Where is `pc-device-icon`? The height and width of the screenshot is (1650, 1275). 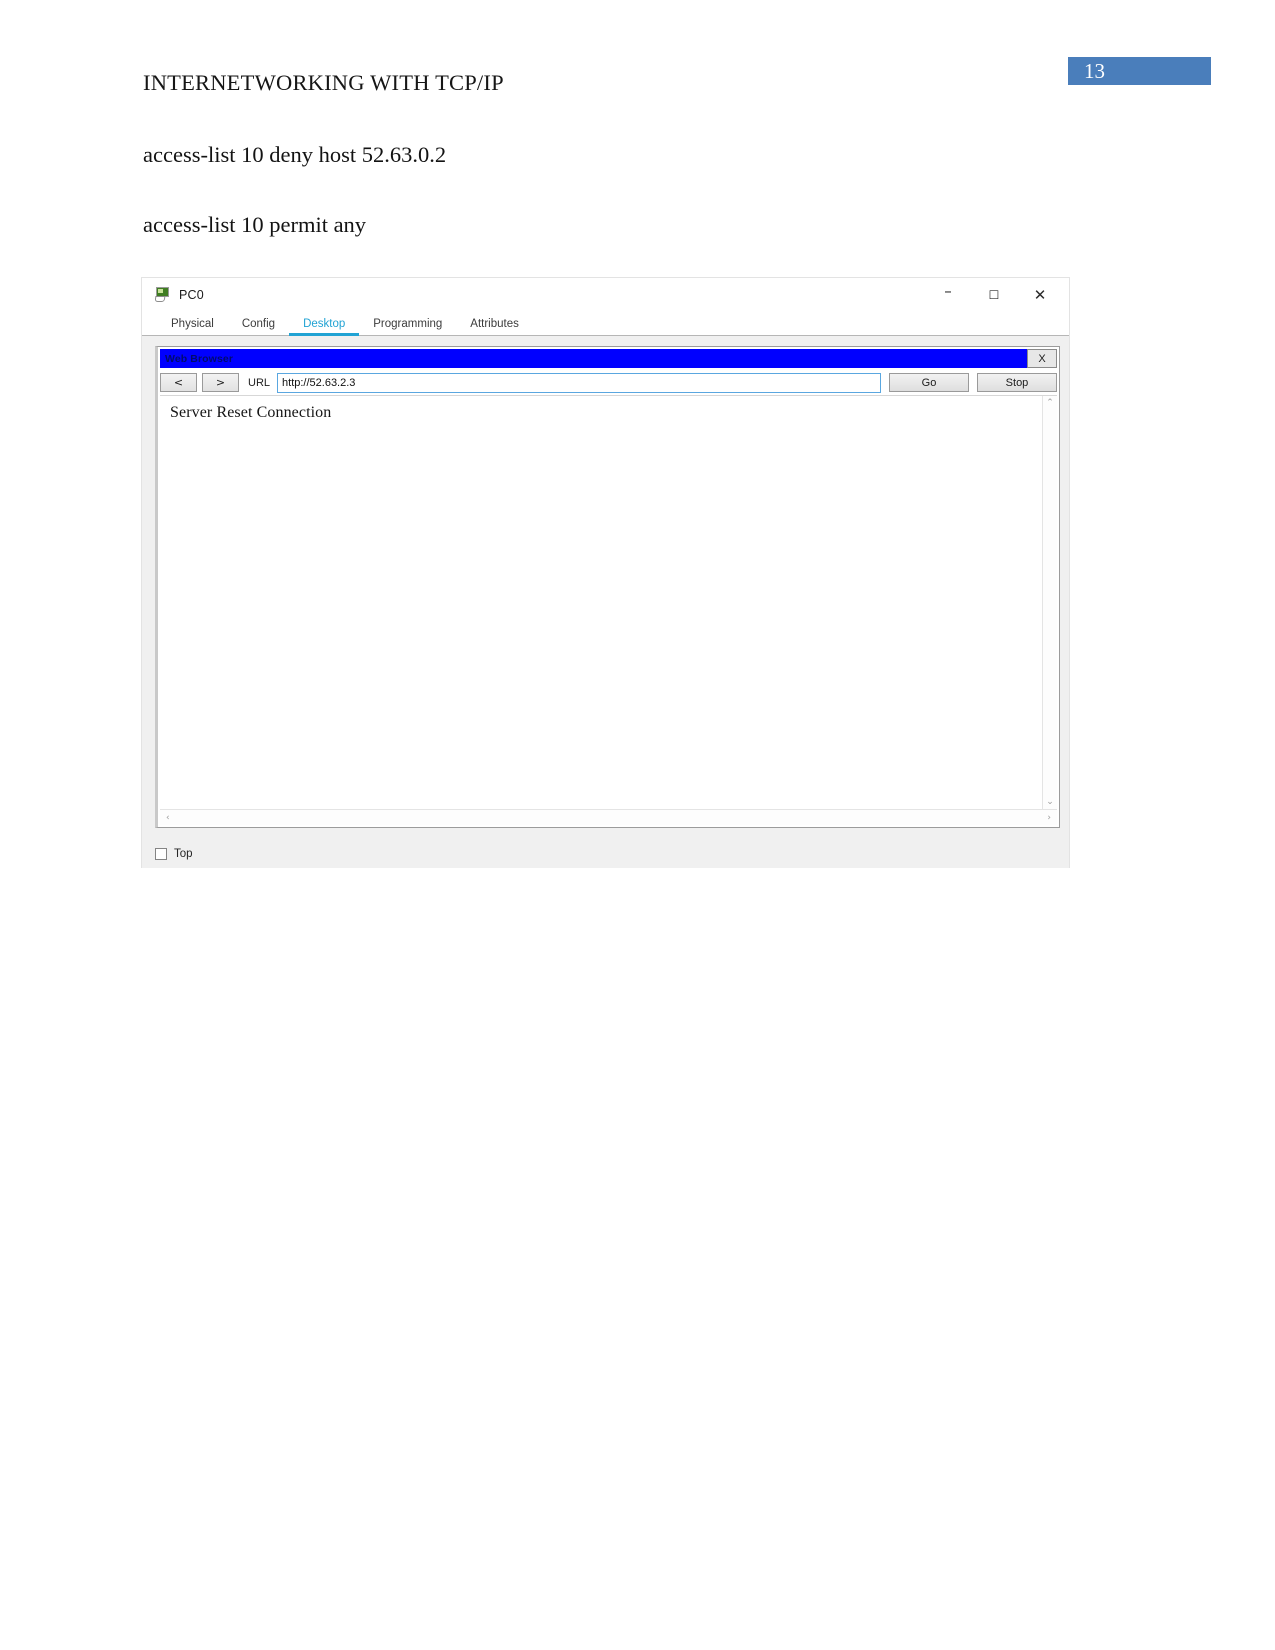 pc-device-icon is located at coordinates (162, 294).